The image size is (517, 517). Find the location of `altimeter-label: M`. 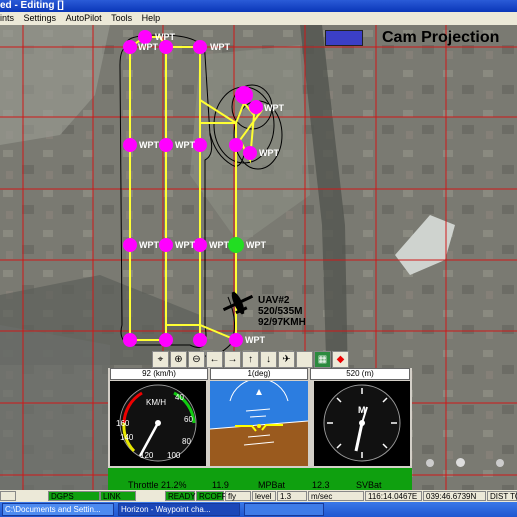

altimeter-label: M is located at coordinates (362, 410).